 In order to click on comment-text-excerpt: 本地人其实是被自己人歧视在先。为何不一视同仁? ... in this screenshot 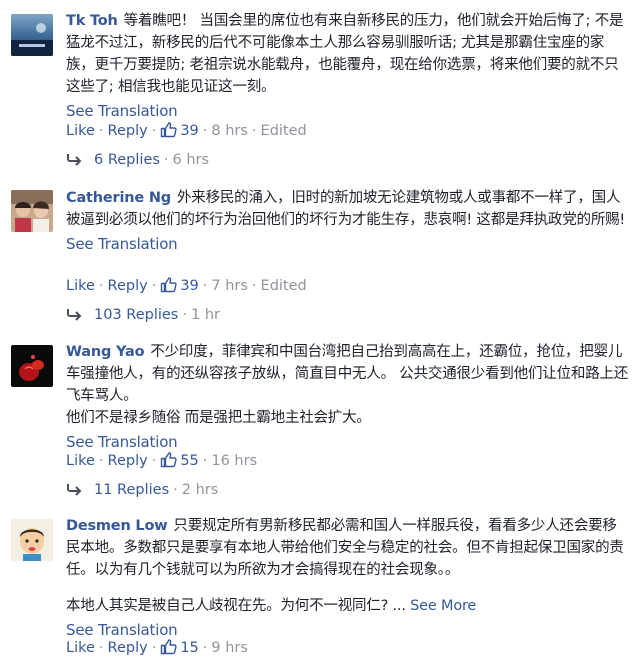, I will do `click(236, 606)`.